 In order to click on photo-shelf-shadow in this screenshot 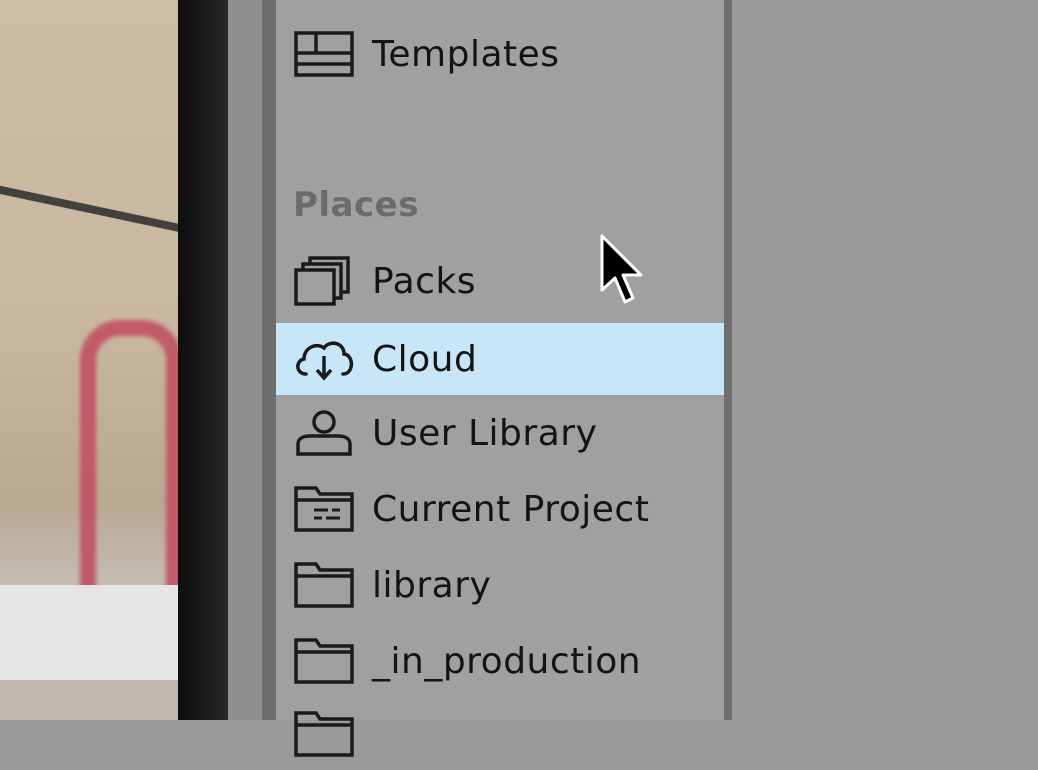, I will do `click(89, 700)`.